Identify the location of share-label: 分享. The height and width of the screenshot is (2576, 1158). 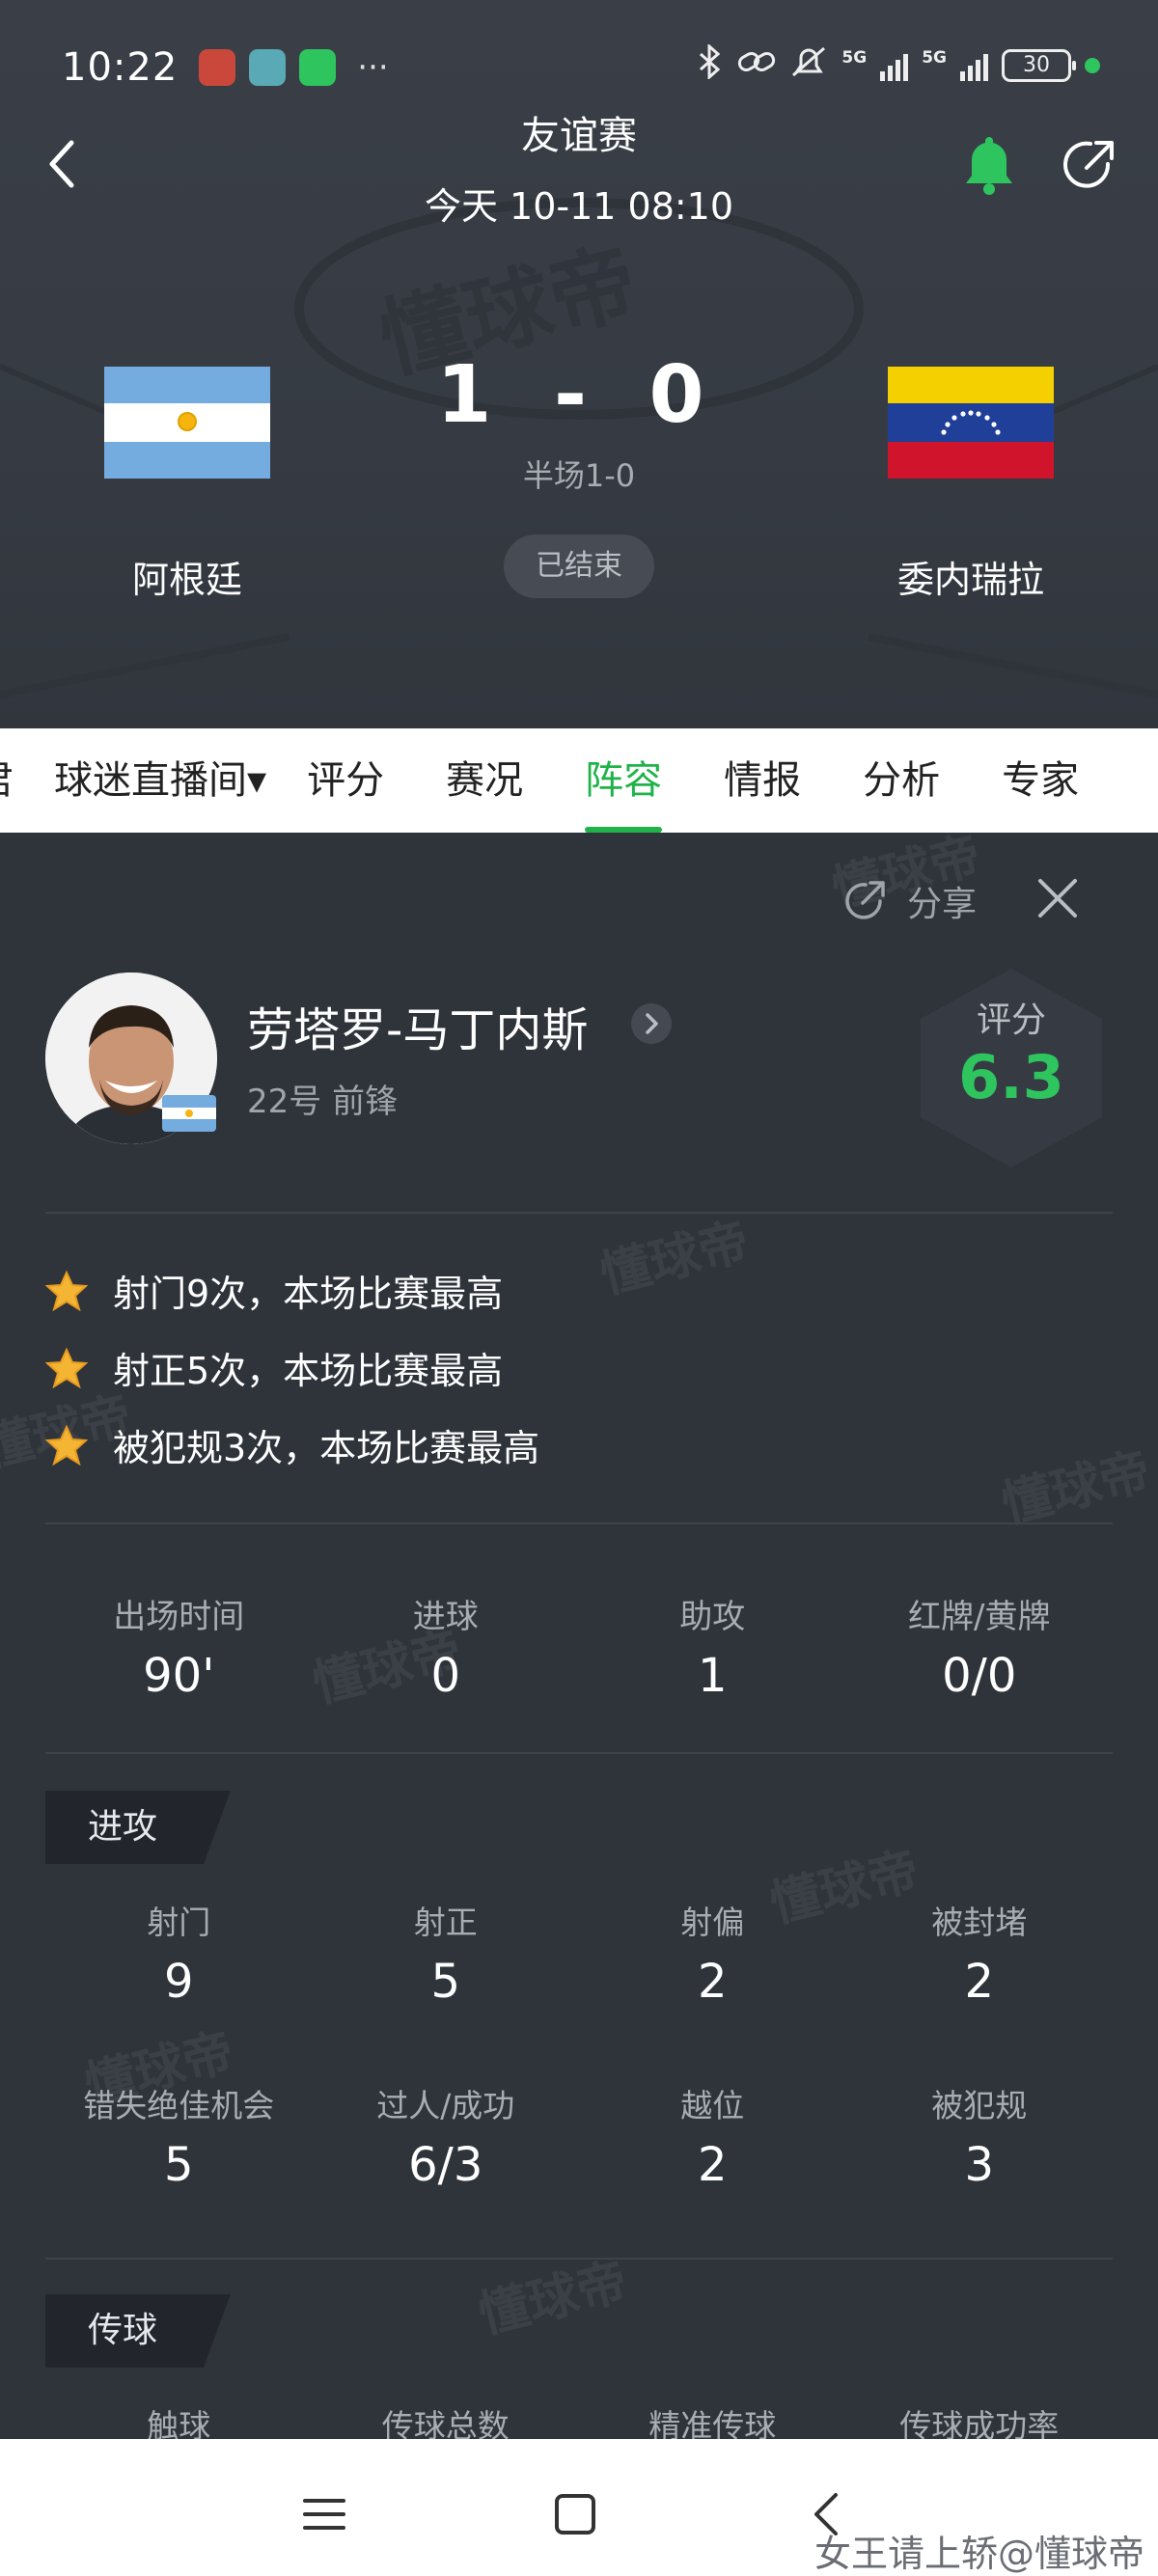
(942, 905).